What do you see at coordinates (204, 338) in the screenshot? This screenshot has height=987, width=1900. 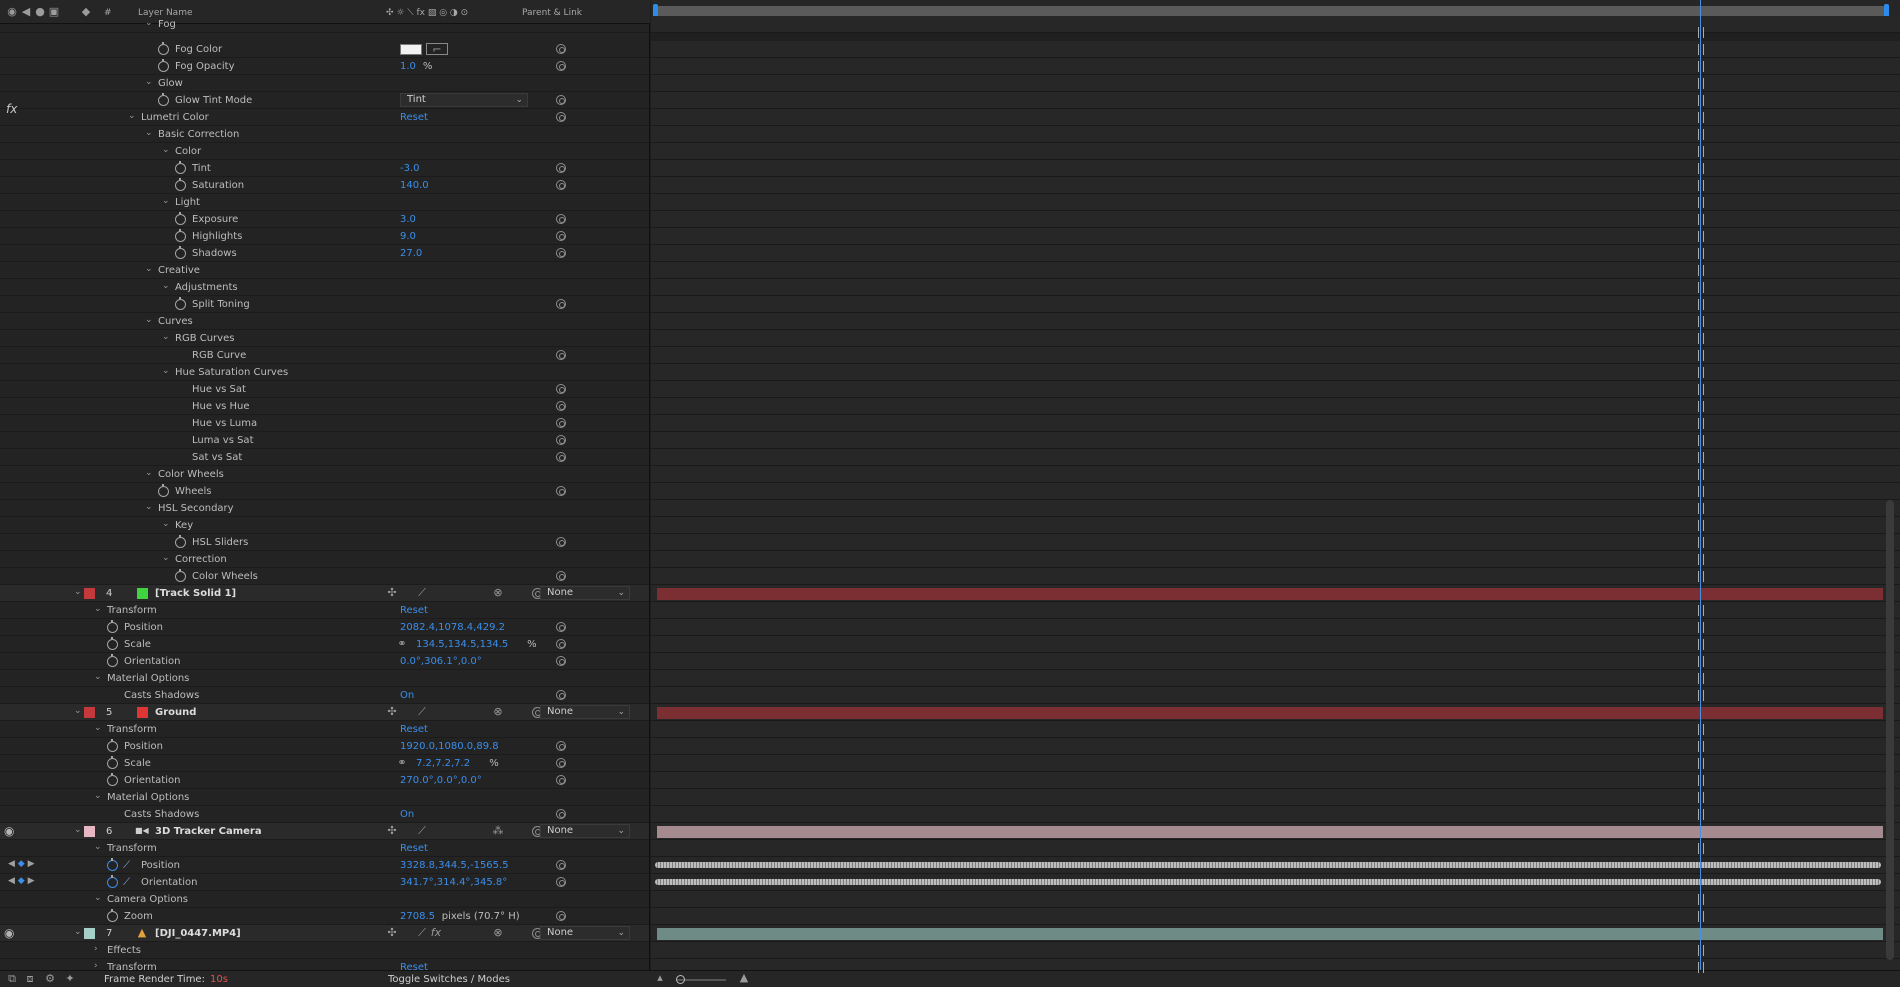 I see `property-group-name: RGB Curves` at bounding box center [204, 338].